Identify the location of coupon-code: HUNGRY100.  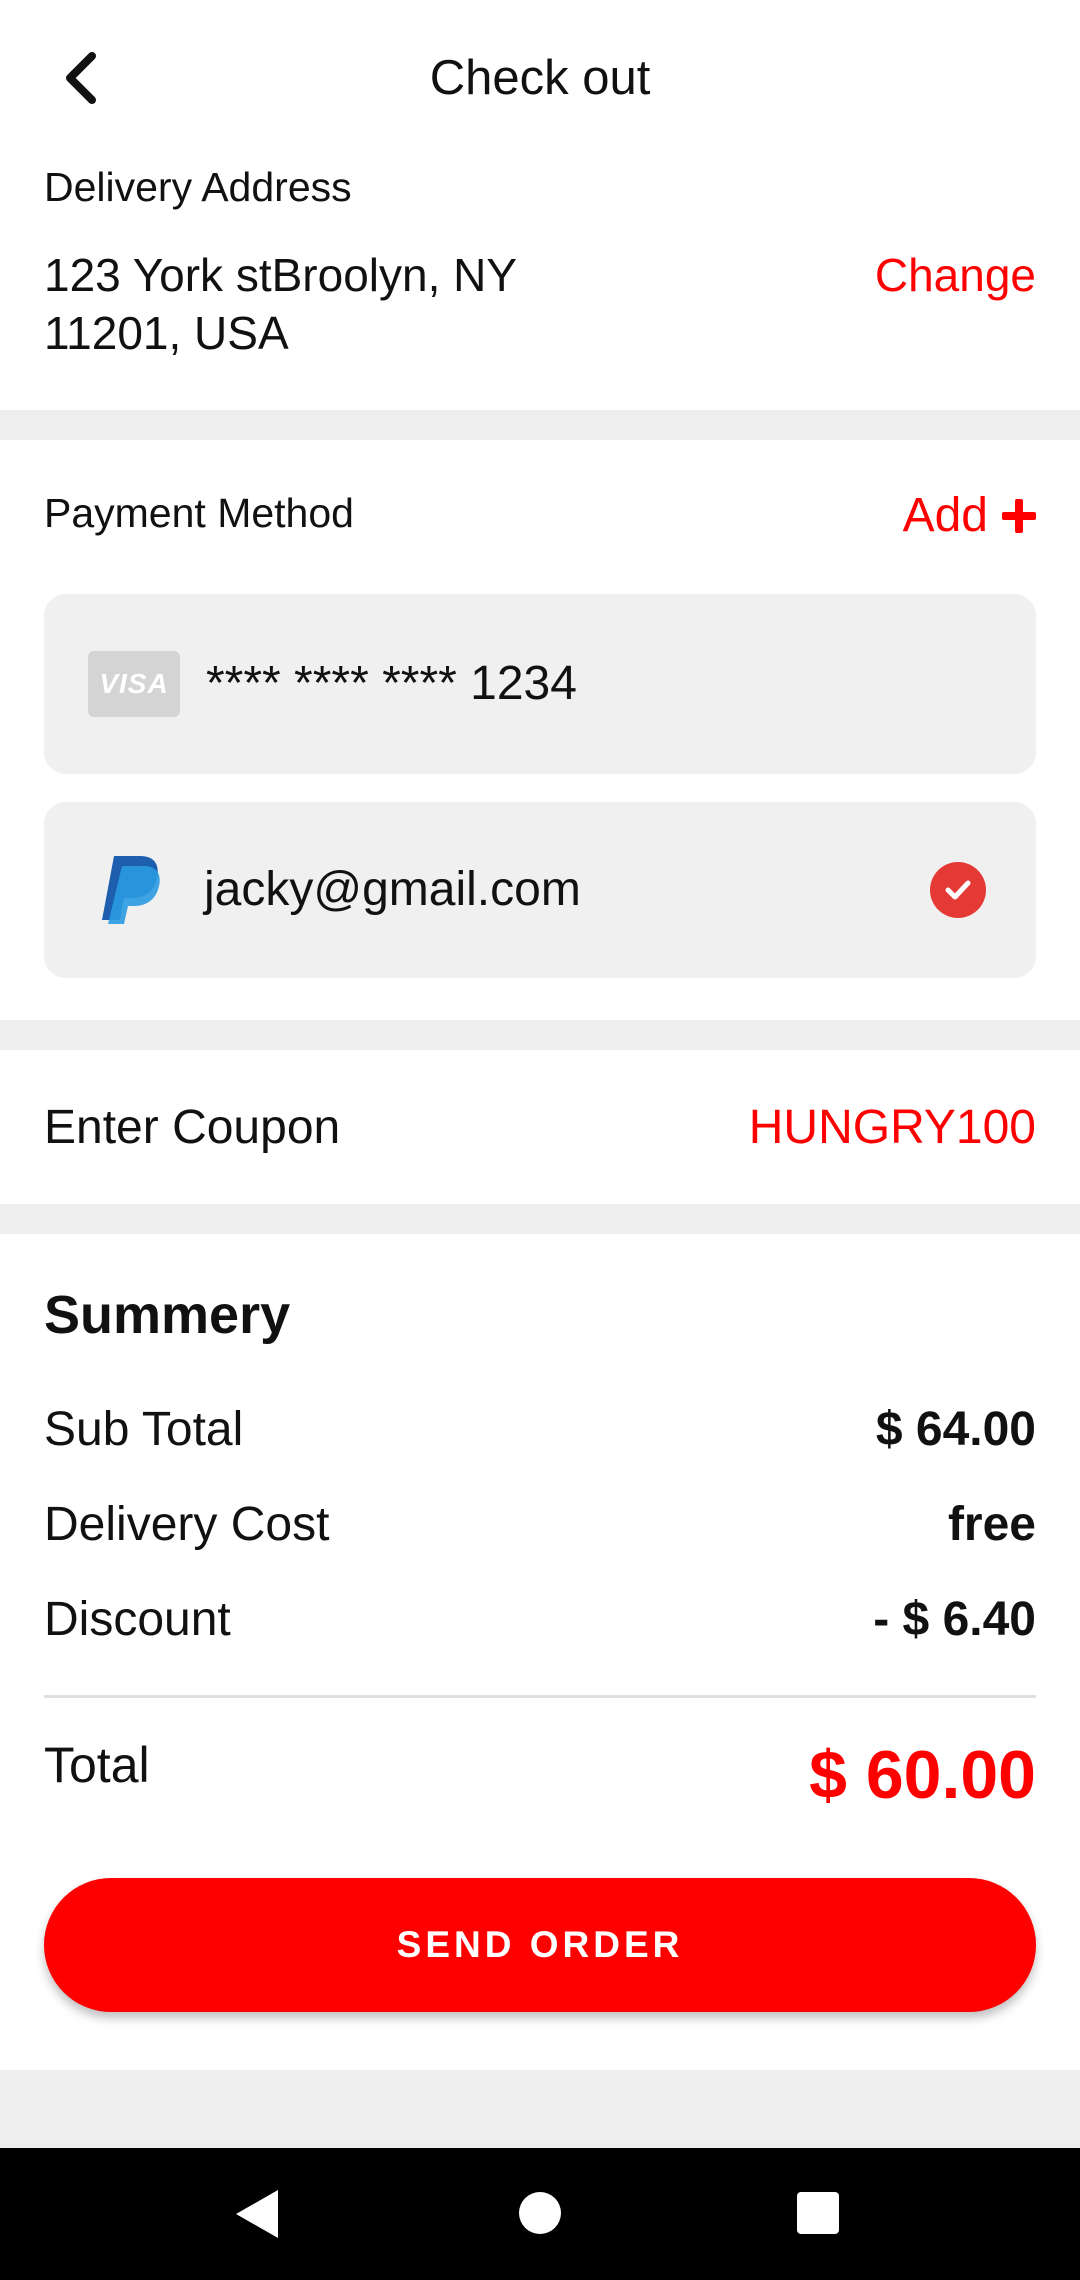
(892, 1127).